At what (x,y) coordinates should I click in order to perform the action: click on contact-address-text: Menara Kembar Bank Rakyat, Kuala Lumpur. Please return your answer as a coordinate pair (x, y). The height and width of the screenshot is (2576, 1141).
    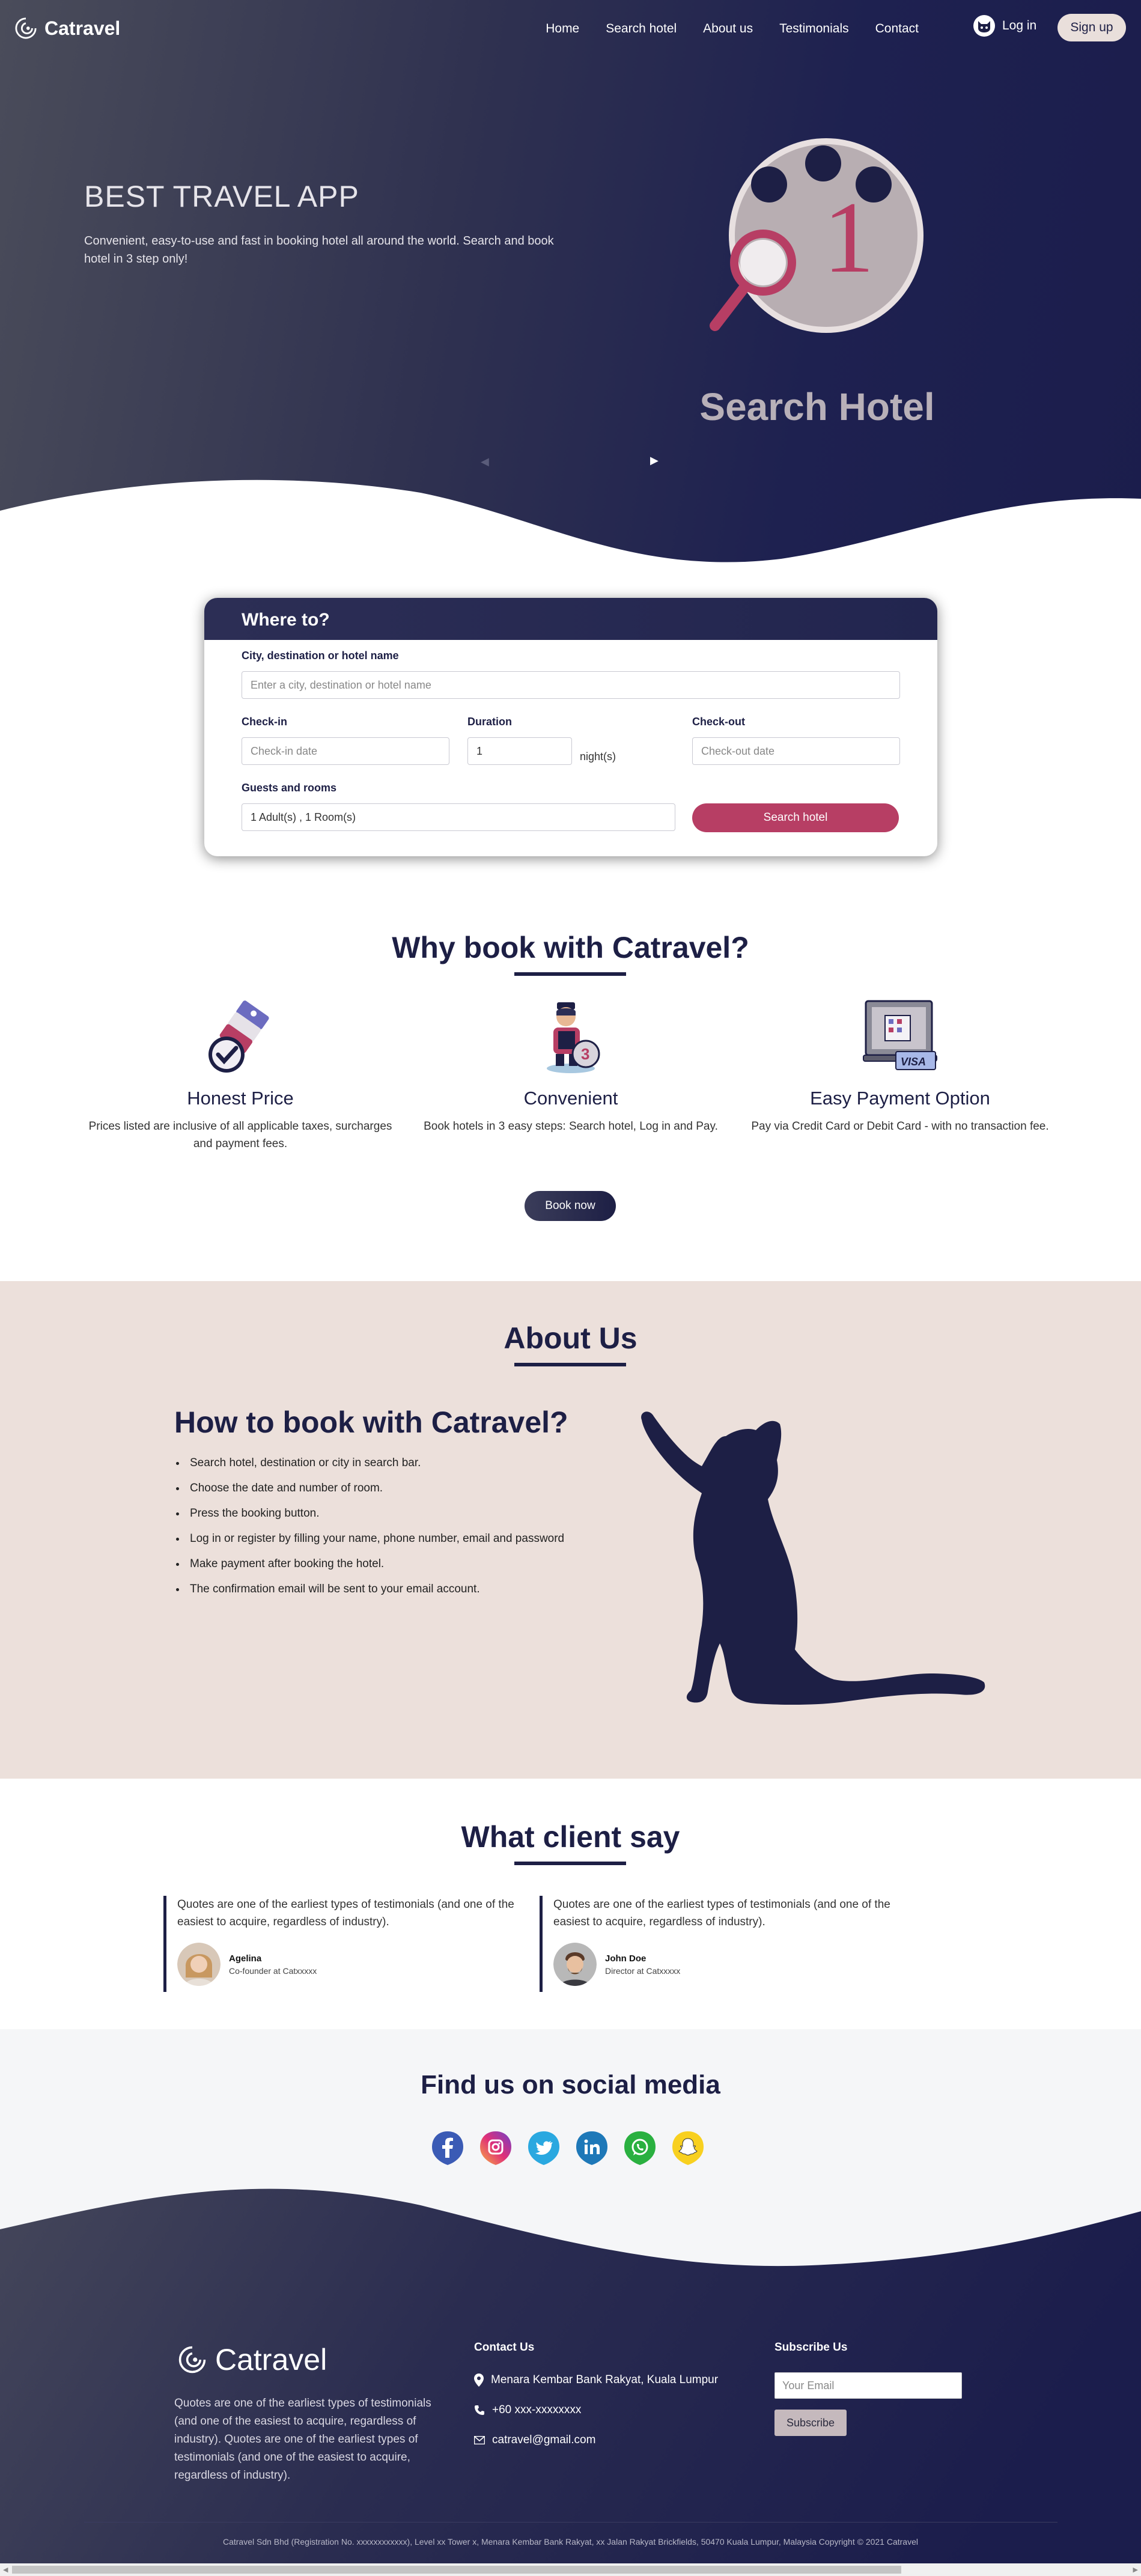
    Looking at the image, I should click on (605, 2380).